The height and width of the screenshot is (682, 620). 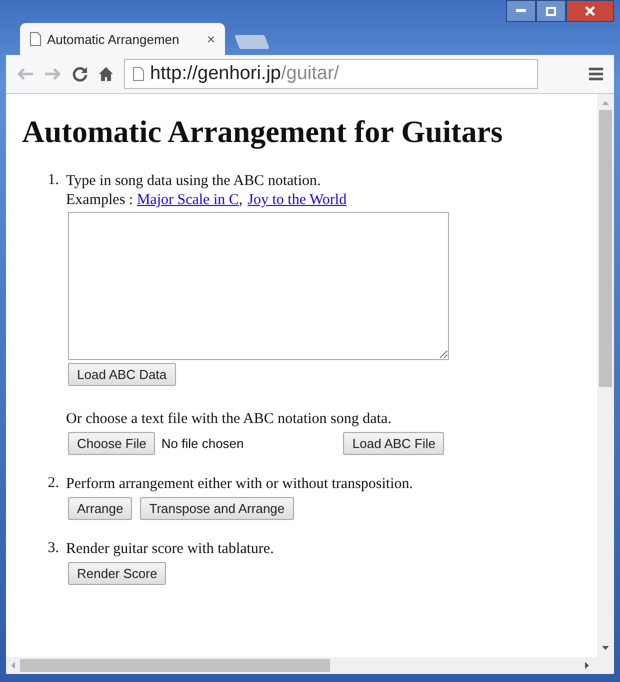 What do you see at coordinates (100, 508) in the screenshot?
I see `action-button: Arrange` at bounding box center [100, 508].